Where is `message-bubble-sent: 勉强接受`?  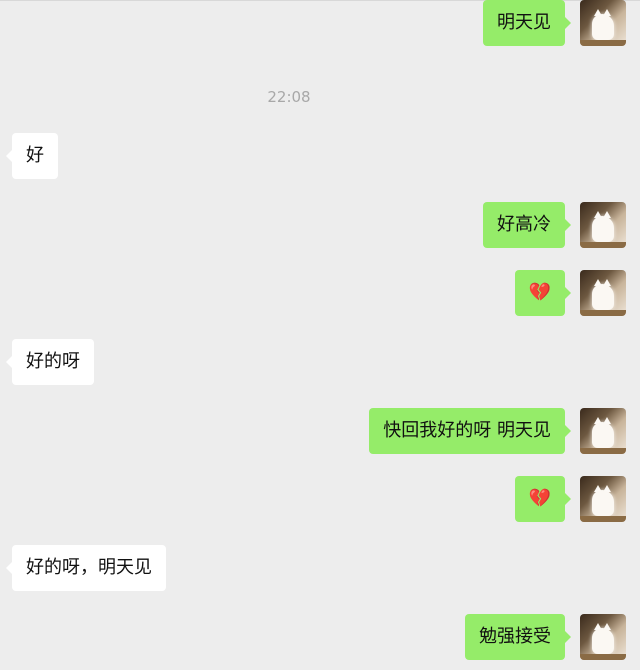
message-bubble-sent: 勉强接受 is located at coordinates (518, 637).